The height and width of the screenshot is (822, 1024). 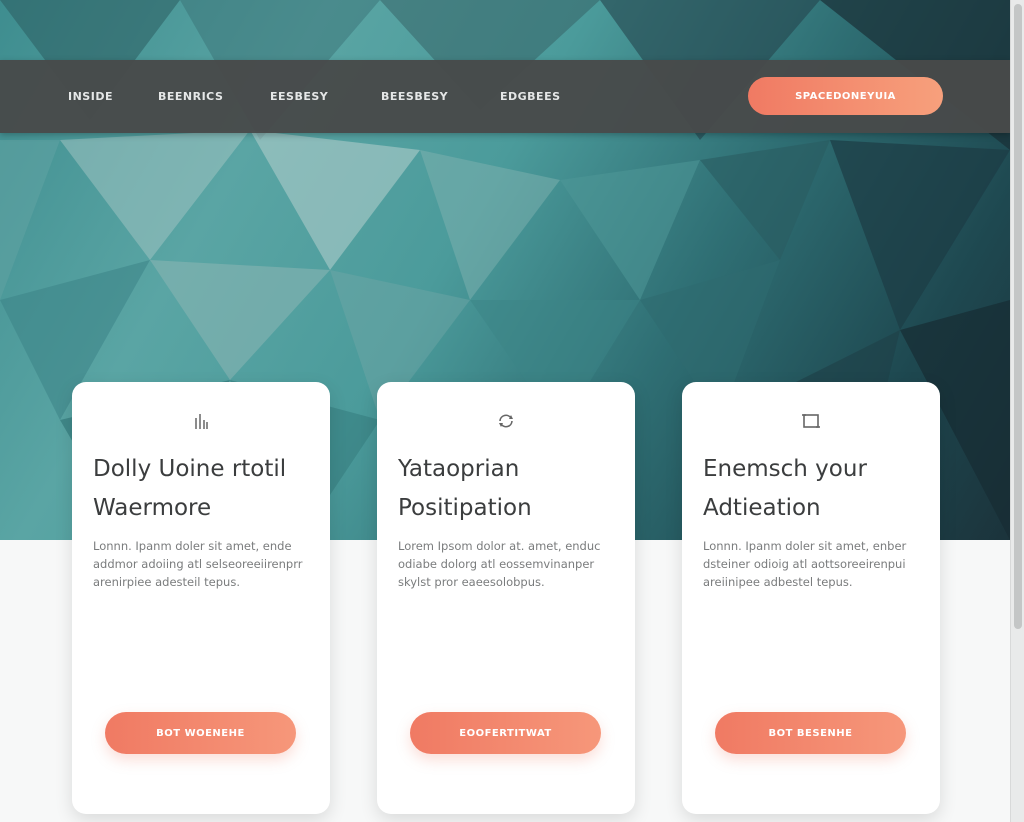 I want to click on vertical-scrollbar, so click(x=1017, y=411).